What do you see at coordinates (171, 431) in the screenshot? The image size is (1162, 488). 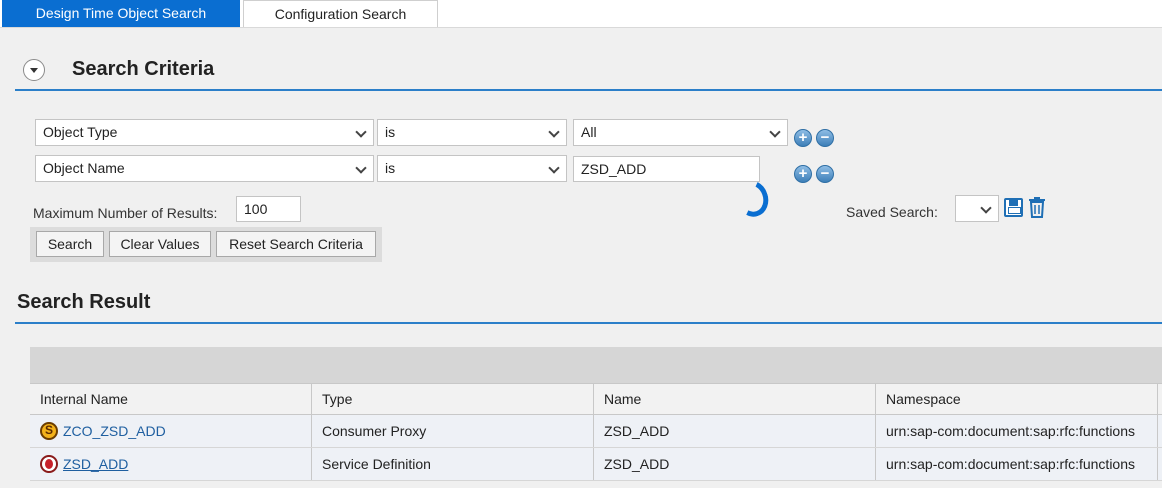 I see `internal-name-cell: ZCO_ZSD_ADD` at bounding box center [171, 431].